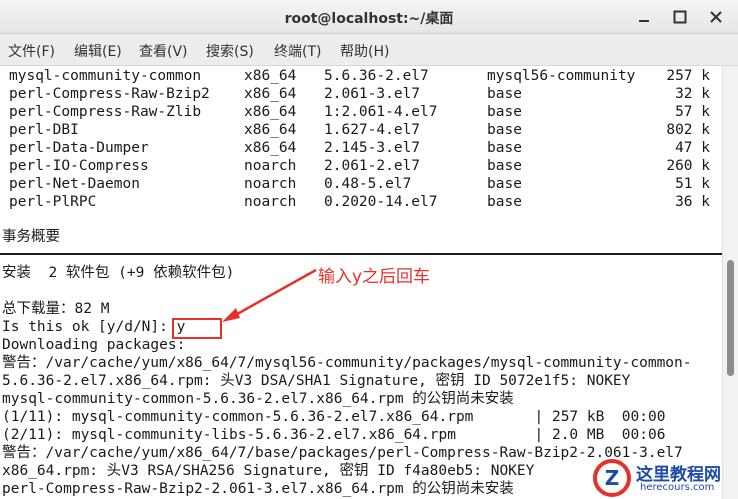 This screenshot has width=738, height=499. What do you see at coordinates (374, 277) in the screenshot?
I see `annotation-text: 输入y之后回车` at bounding box center [374, 277].